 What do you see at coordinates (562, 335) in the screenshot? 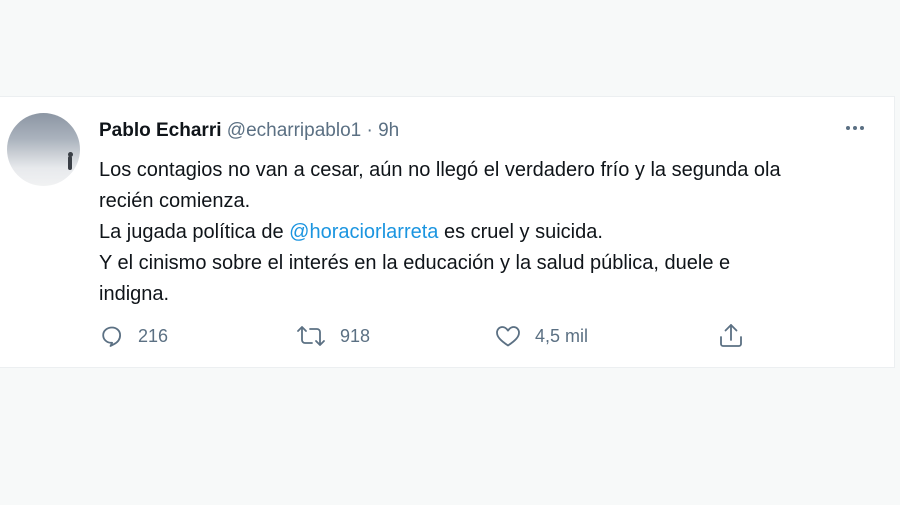
I see `like-count: 4,5 mil` at bounding box center [562, 335].